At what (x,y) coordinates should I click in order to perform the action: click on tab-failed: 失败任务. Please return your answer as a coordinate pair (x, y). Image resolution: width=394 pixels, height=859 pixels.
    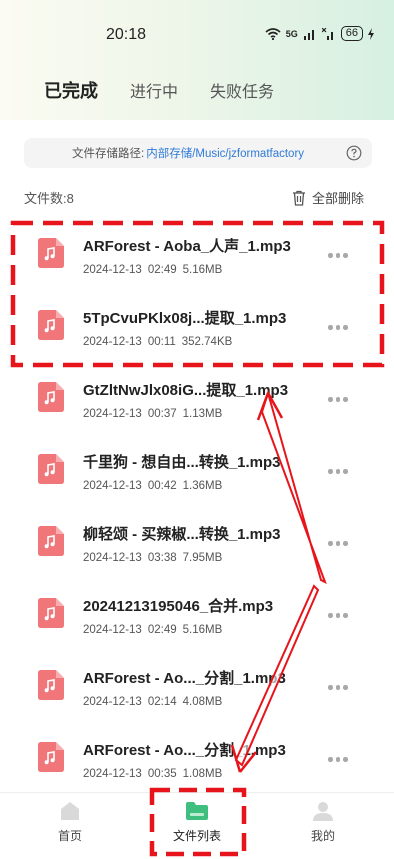
    Looking at the image, I should click on (242, 90).